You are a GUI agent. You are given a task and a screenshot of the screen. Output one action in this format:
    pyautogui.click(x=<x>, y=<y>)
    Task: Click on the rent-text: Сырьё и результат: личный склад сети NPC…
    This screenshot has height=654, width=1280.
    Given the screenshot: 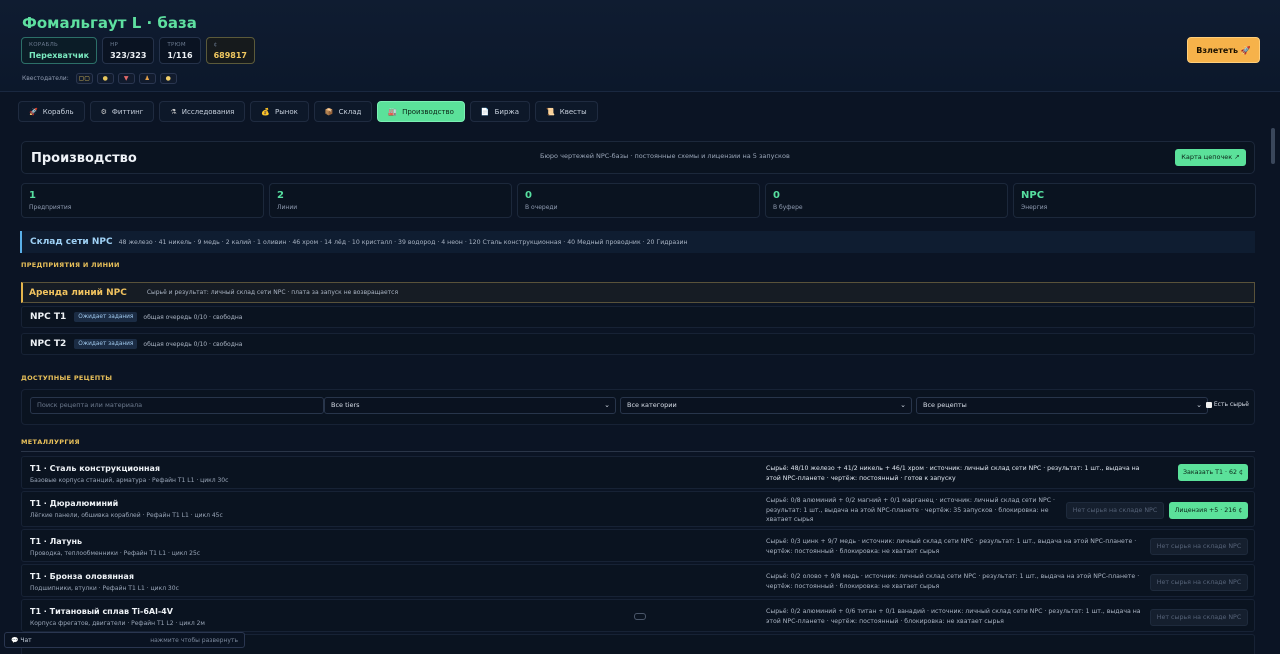 What is the action you would take?
    pyautogui.click(x=272, y=292)
    